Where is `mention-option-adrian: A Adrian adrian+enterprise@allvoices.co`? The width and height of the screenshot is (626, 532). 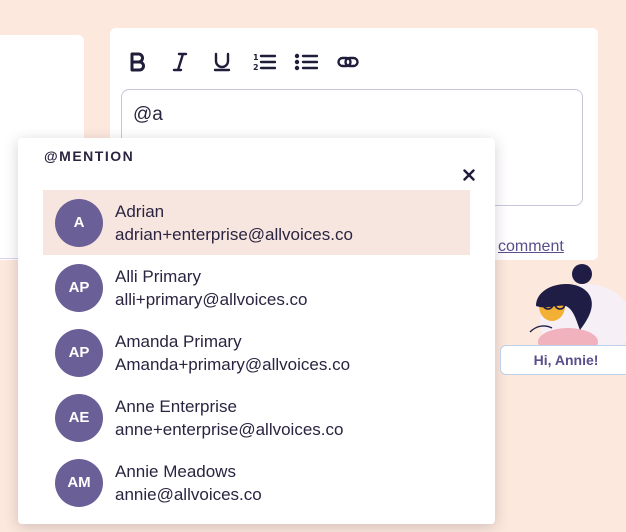
mention-option-adrian: A Adrian adrian+enterprise@allvoices.co is located at coordinates (256, 222).